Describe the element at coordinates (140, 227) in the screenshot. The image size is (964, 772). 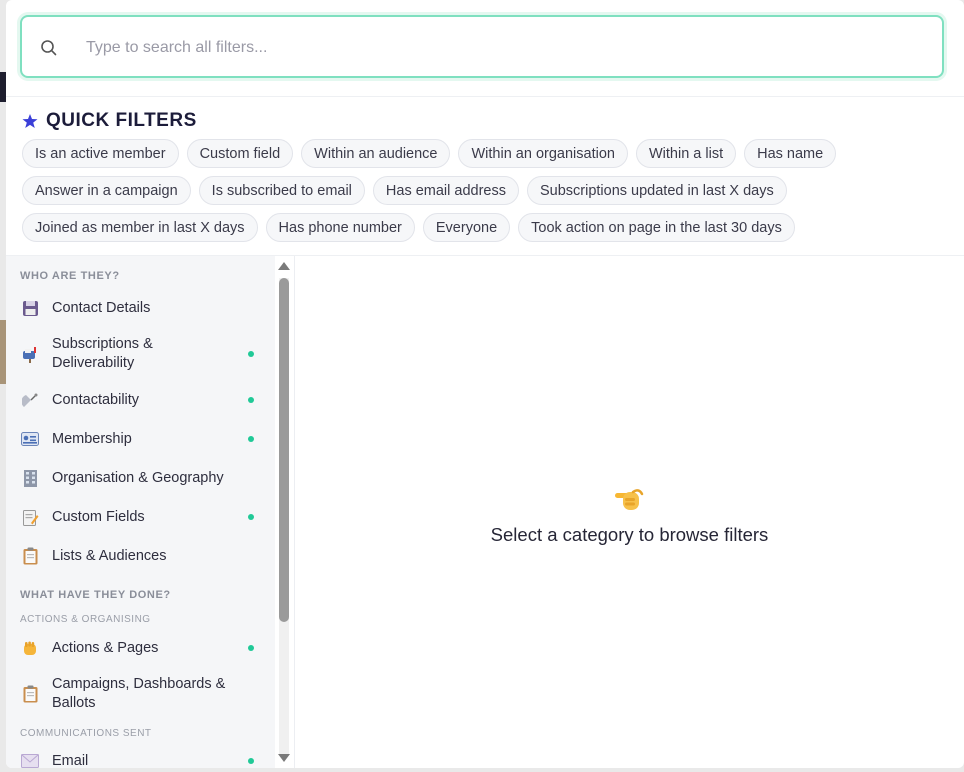
I see `quick-filter-chip: Joined as member in last X days` at that location.